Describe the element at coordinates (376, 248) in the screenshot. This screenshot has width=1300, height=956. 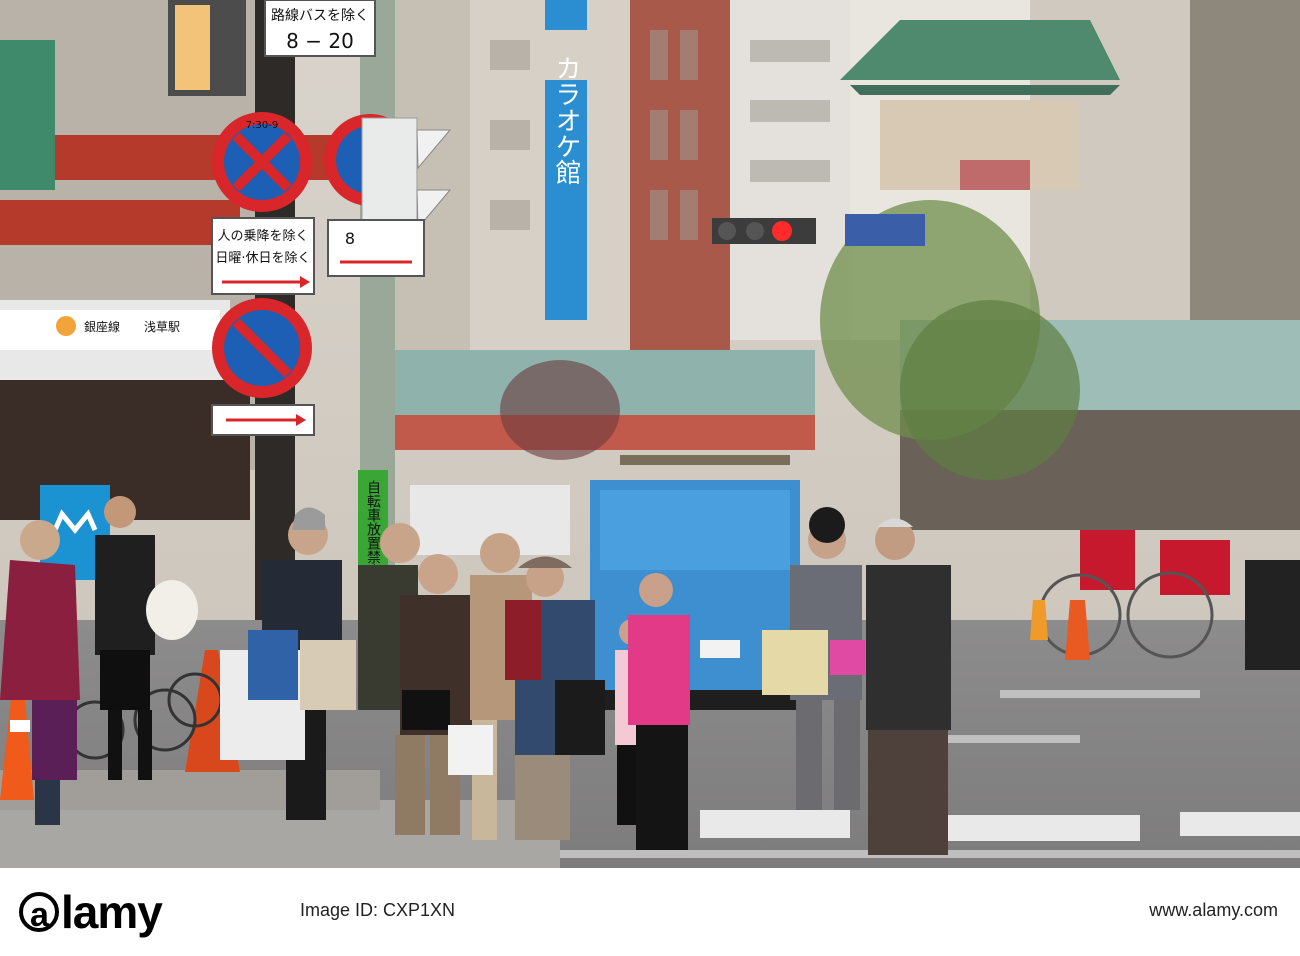
I see `eight-plate: 8` at that location.